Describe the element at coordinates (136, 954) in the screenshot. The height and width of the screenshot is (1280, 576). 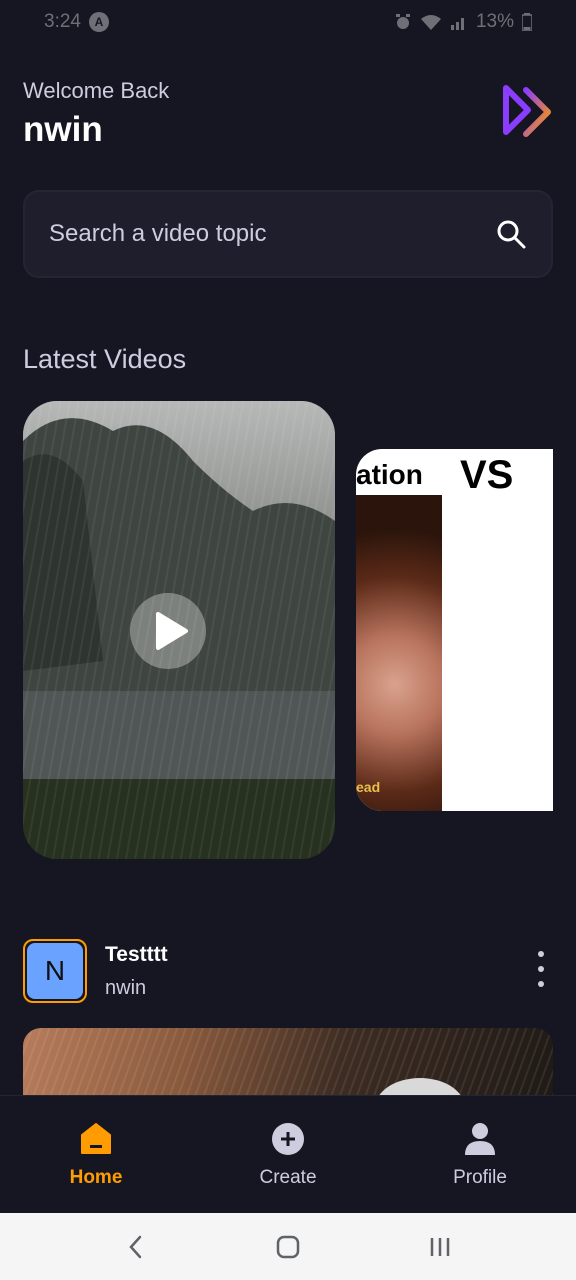
I see `post-title: Testttt` at that location.